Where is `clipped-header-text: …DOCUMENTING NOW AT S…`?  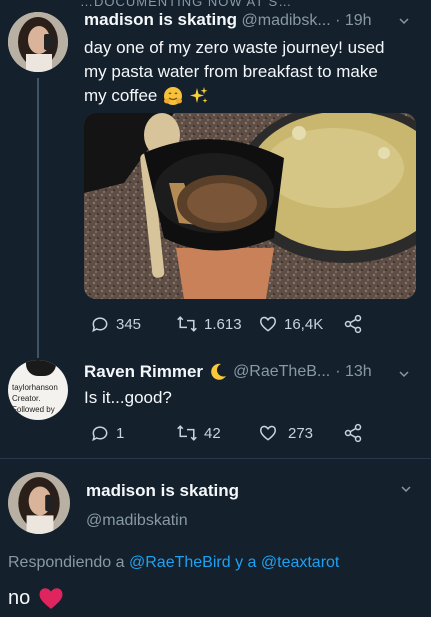
clipped-header-text: …DOCUMENTING NOW AT S… is located at coordinates (186, 4).